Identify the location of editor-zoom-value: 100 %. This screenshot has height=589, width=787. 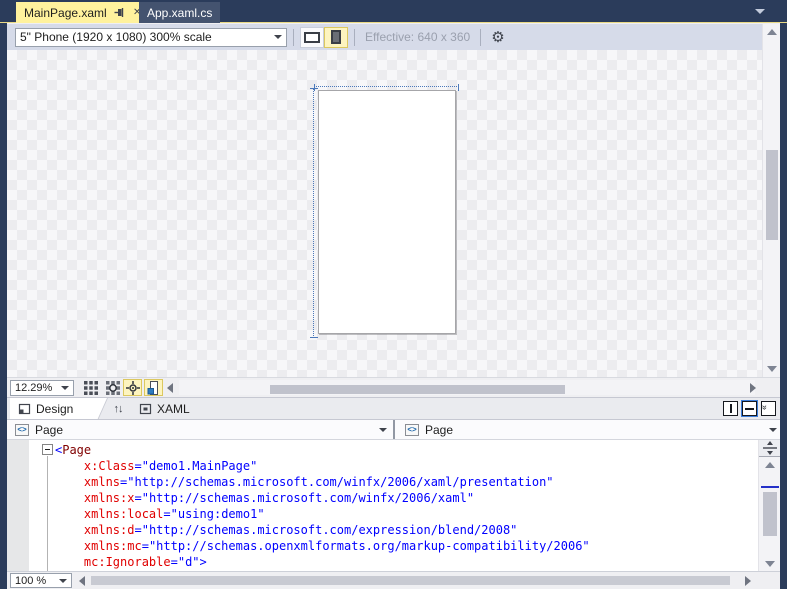
(31, 580).